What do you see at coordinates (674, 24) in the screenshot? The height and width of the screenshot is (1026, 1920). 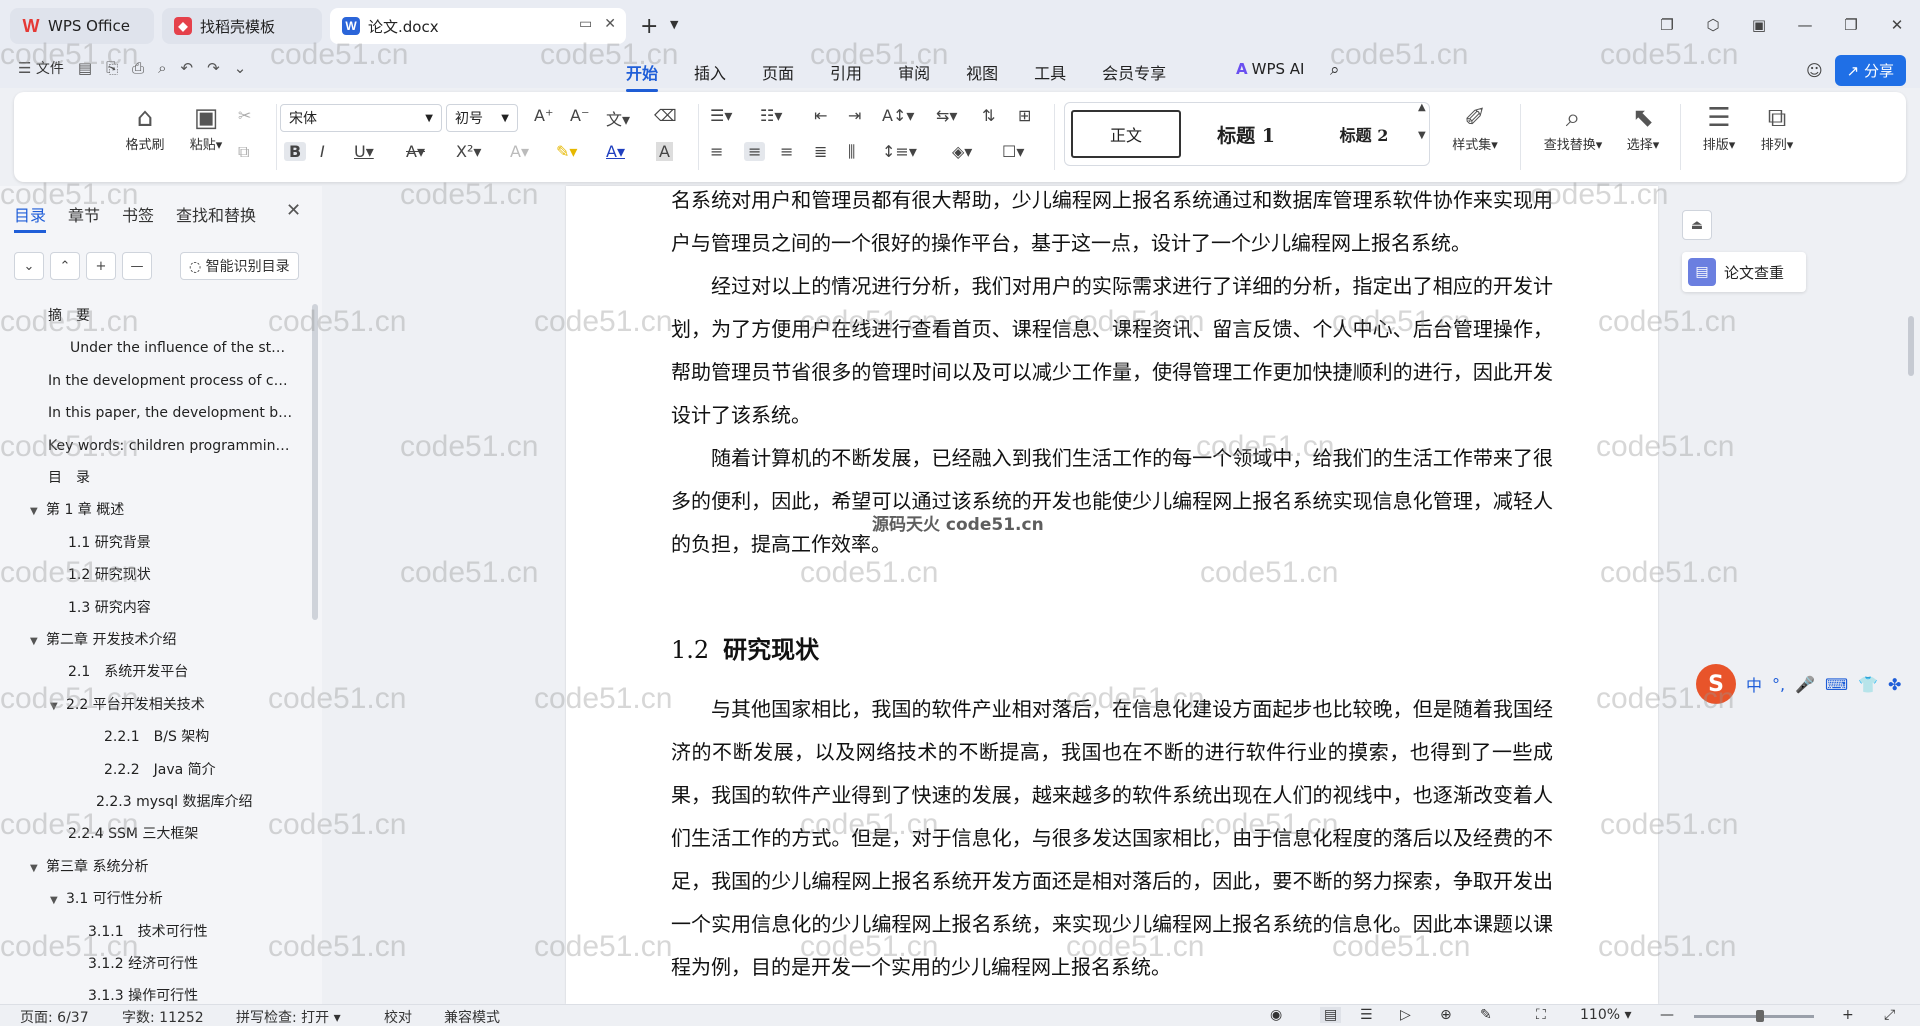 I see `tab-list-chevron-icon: ▼` at bounding box center [674, 24].